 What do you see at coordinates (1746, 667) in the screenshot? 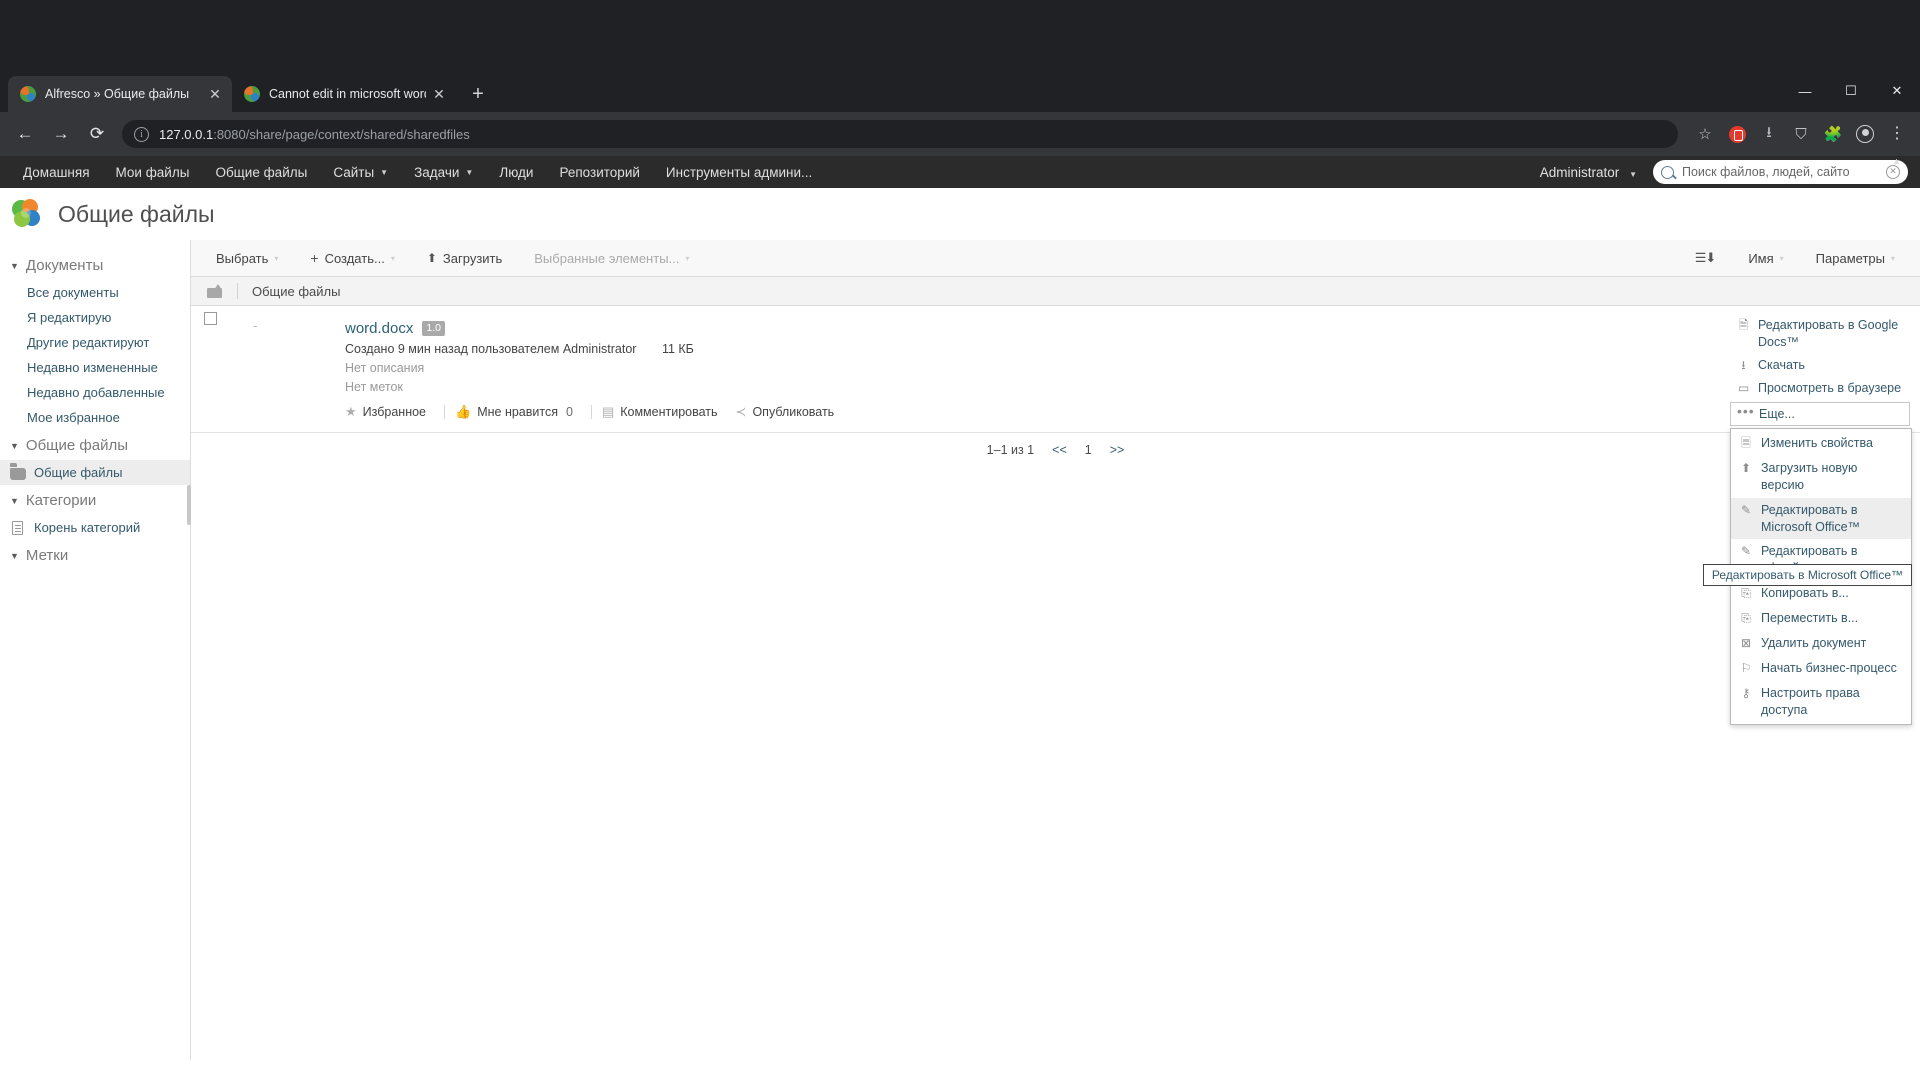
I see `workflow-icon: ⚐` at bounding box center [1746, 667].